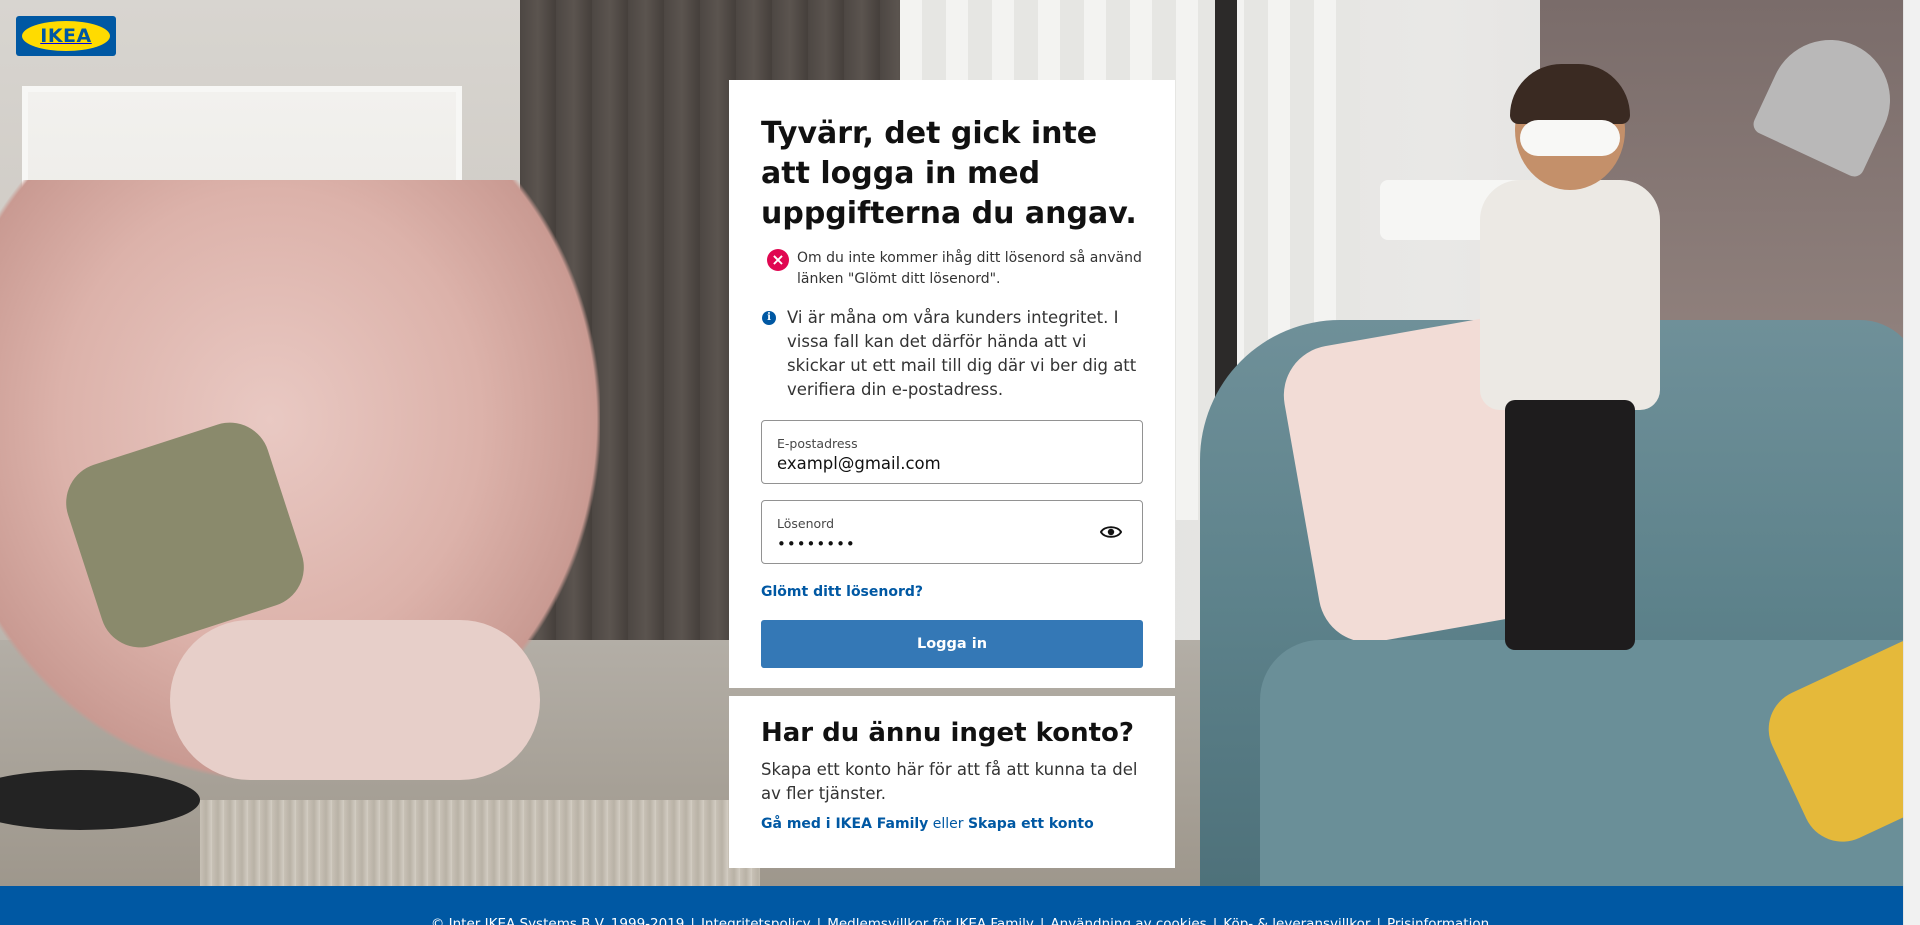 This screenshot has width=1920, height=925. I want to click on eye-icon, so click(1111, 532).